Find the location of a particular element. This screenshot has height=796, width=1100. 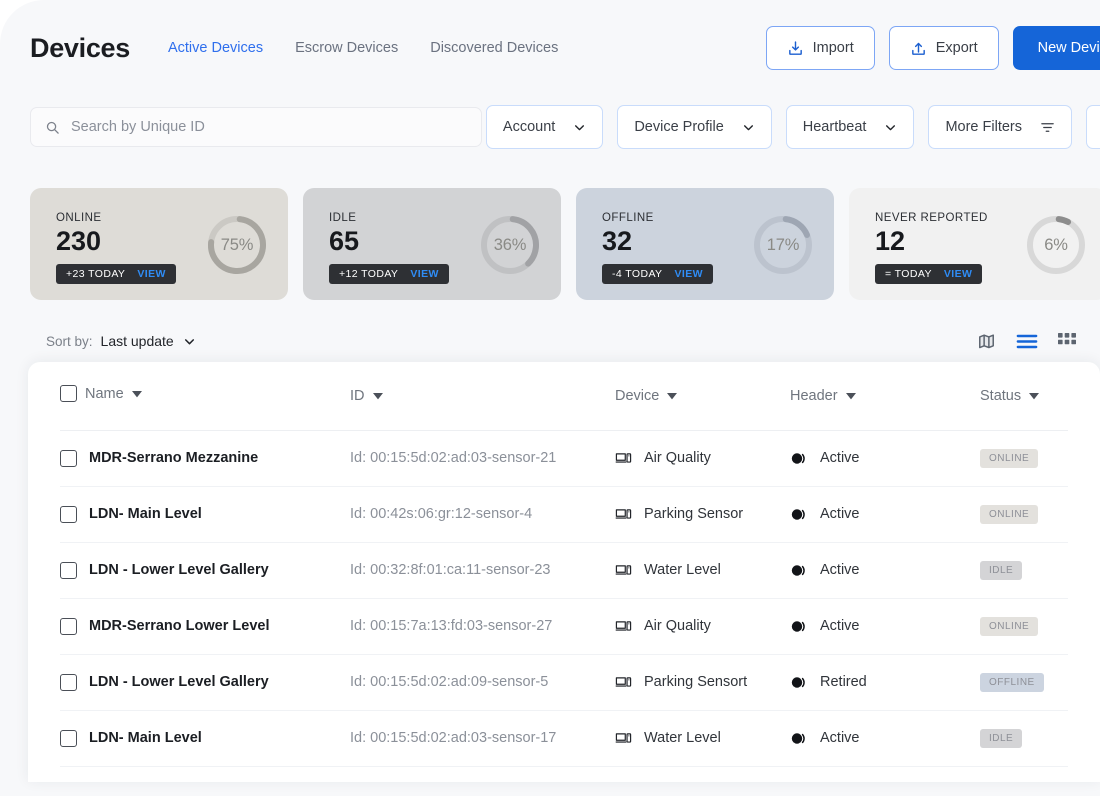

device-id: Id: 00:15:7a:13:fd:03-sensor-27 is located at coordinates (451, 626).